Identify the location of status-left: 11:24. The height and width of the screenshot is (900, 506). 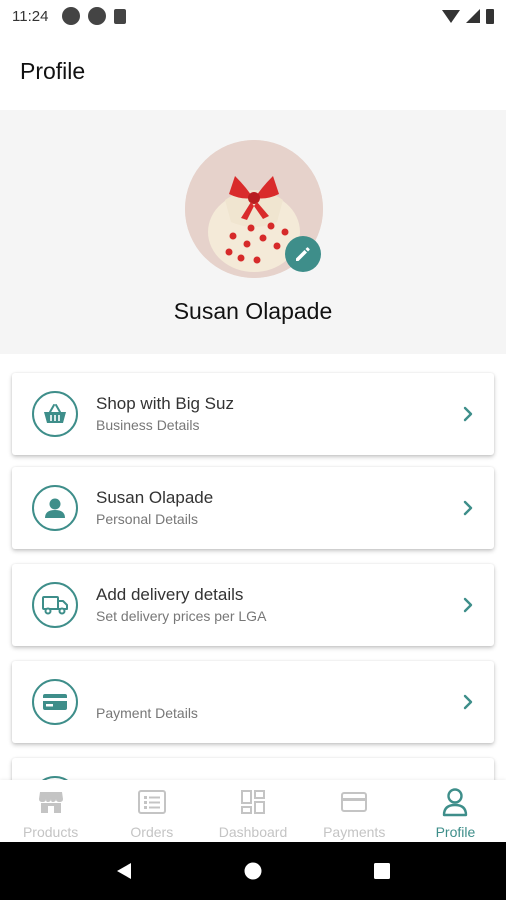
(69, 16).